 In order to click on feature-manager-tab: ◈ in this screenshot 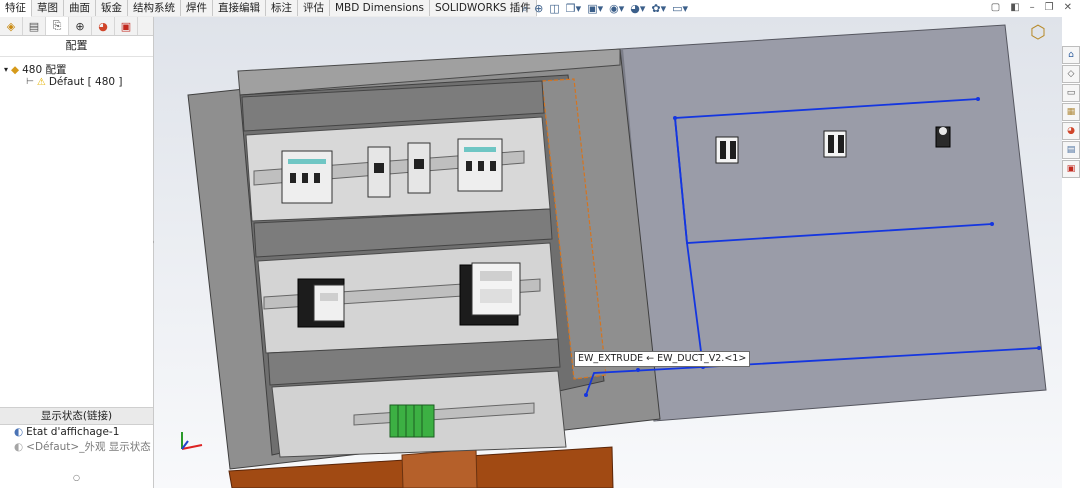, I will do `click(11, 26)`.